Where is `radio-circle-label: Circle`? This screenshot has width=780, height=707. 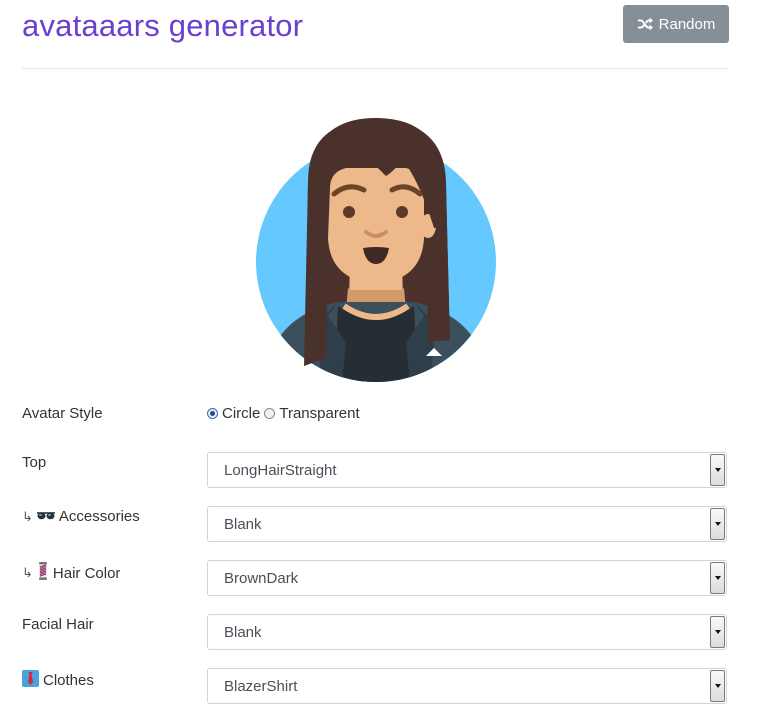
radio-circle-label: Circle is located at coordinates (241, 413).